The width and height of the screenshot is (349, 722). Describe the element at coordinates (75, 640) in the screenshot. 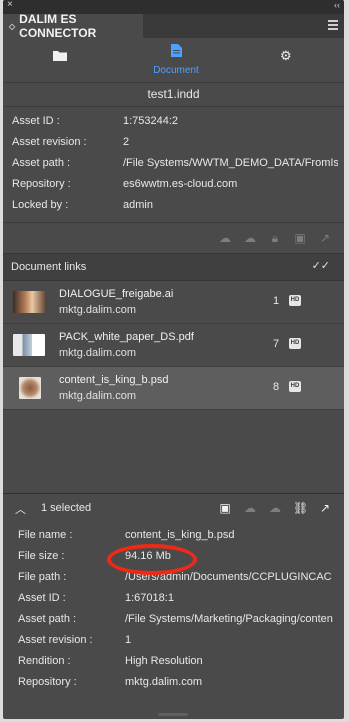

I see `detail-row: Asset revision :1` at that location.